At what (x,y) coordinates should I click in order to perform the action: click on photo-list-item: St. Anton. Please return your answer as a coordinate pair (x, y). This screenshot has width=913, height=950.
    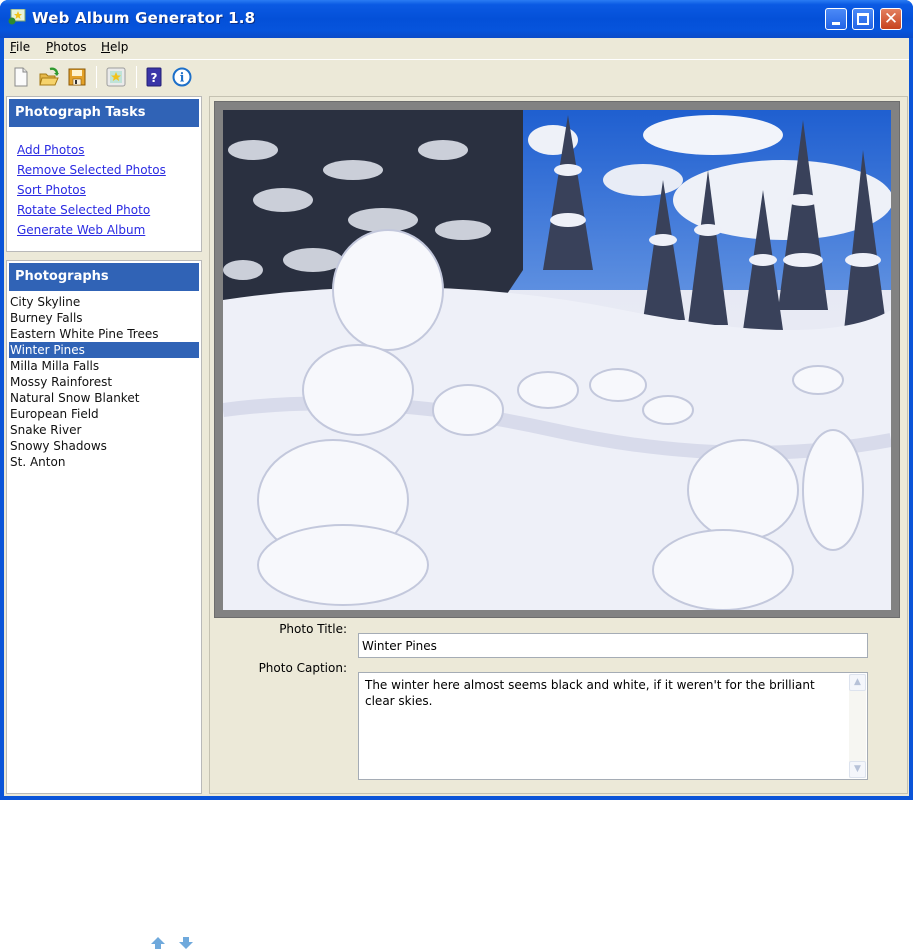
    Looking at the image, I should click on (104, 462).